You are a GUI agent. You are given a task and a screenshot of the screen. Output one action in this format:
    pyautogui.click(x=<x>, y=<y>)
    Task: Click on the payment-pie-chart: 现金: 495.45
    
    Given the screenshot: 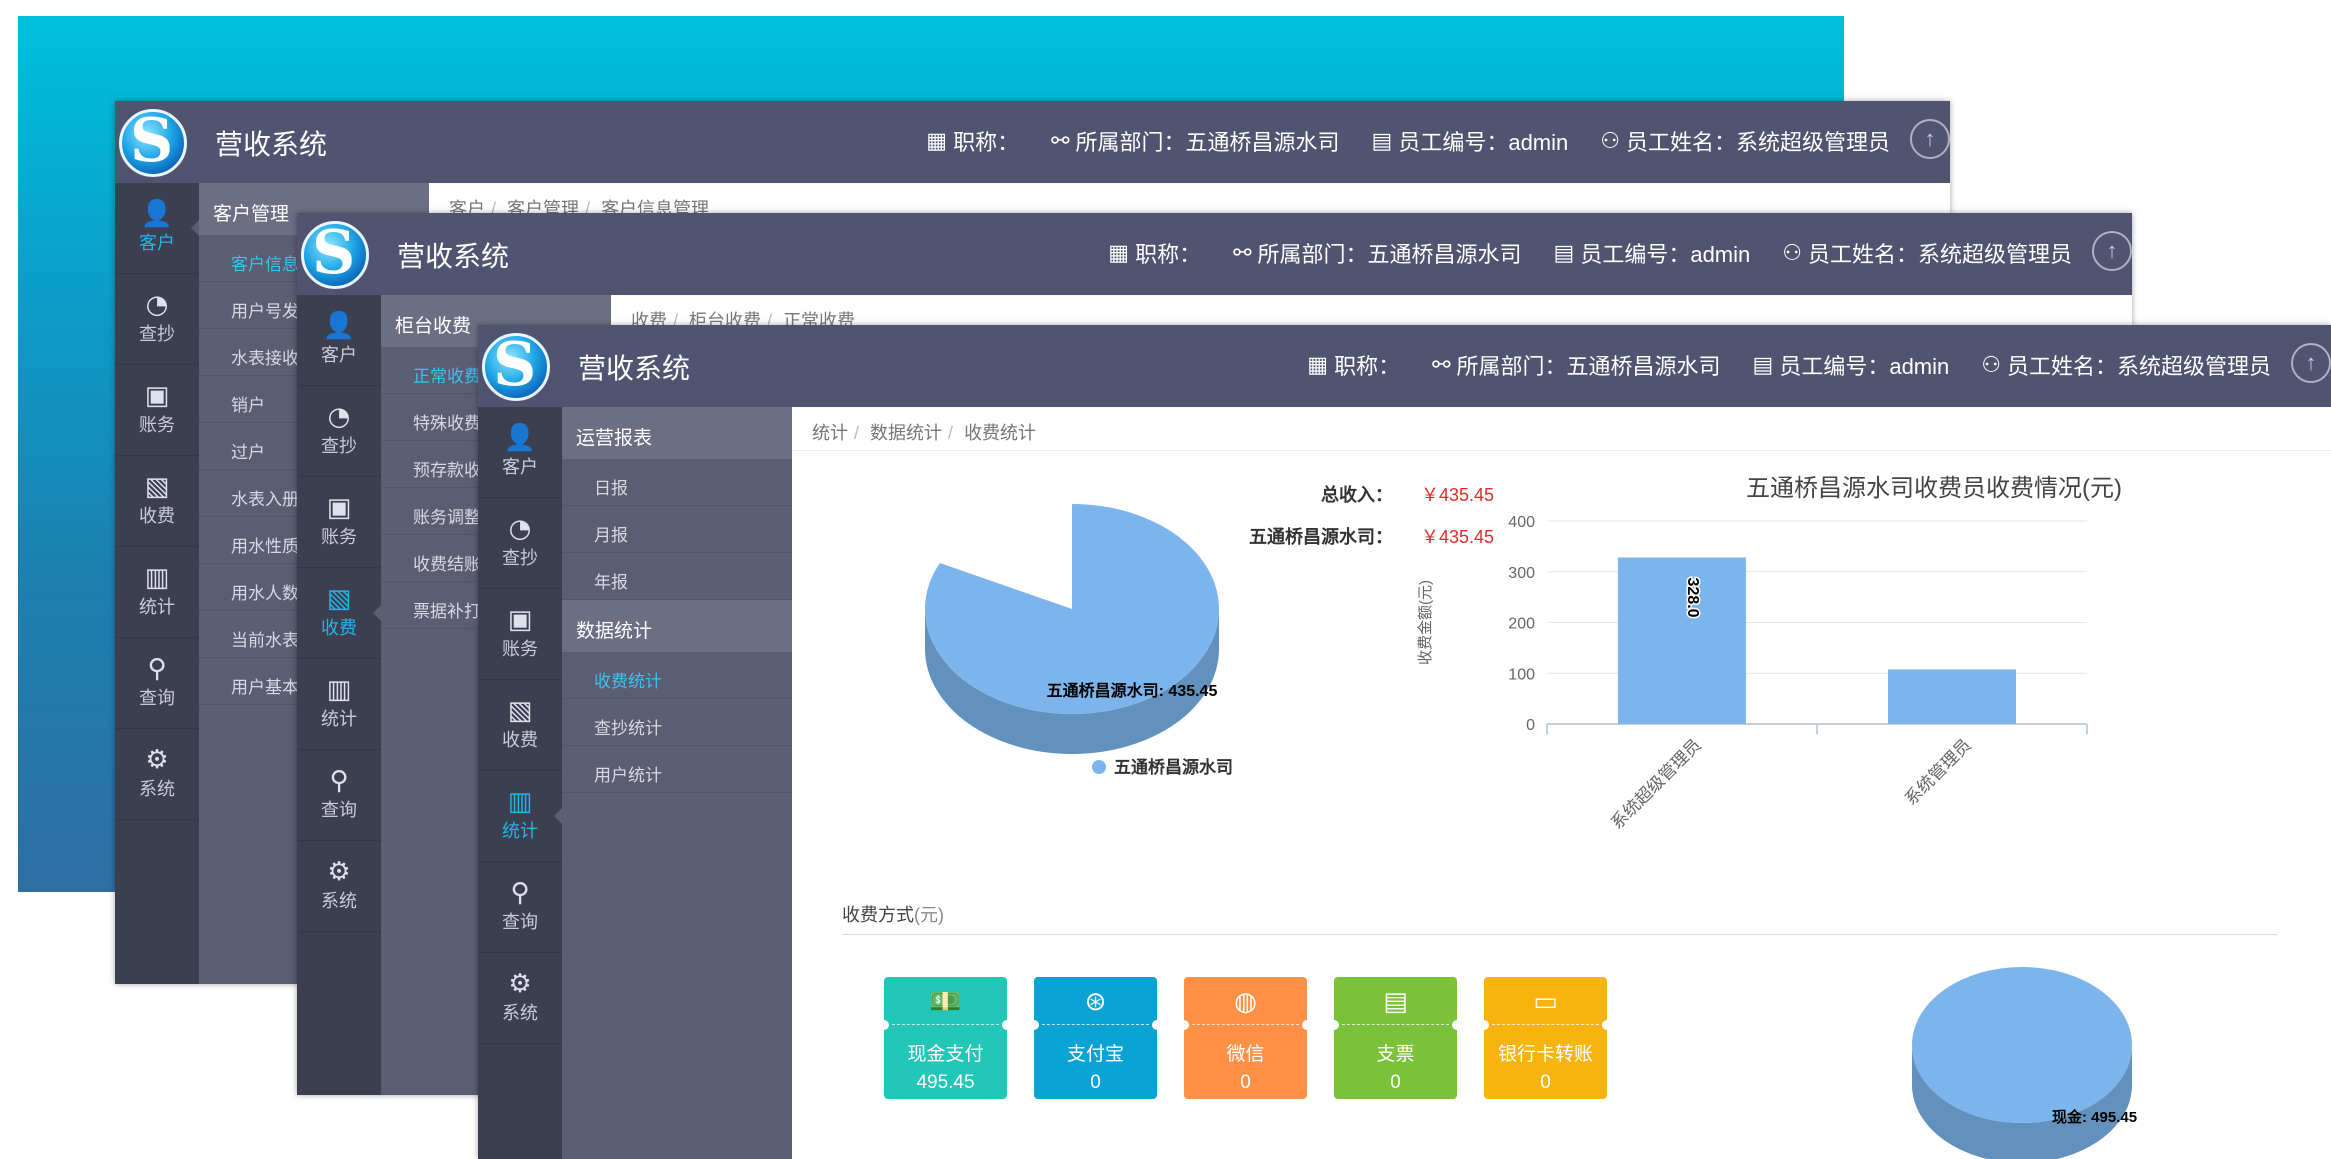 What is the action you would take?
    pyautogui.click(x=2024, y=1063)
    